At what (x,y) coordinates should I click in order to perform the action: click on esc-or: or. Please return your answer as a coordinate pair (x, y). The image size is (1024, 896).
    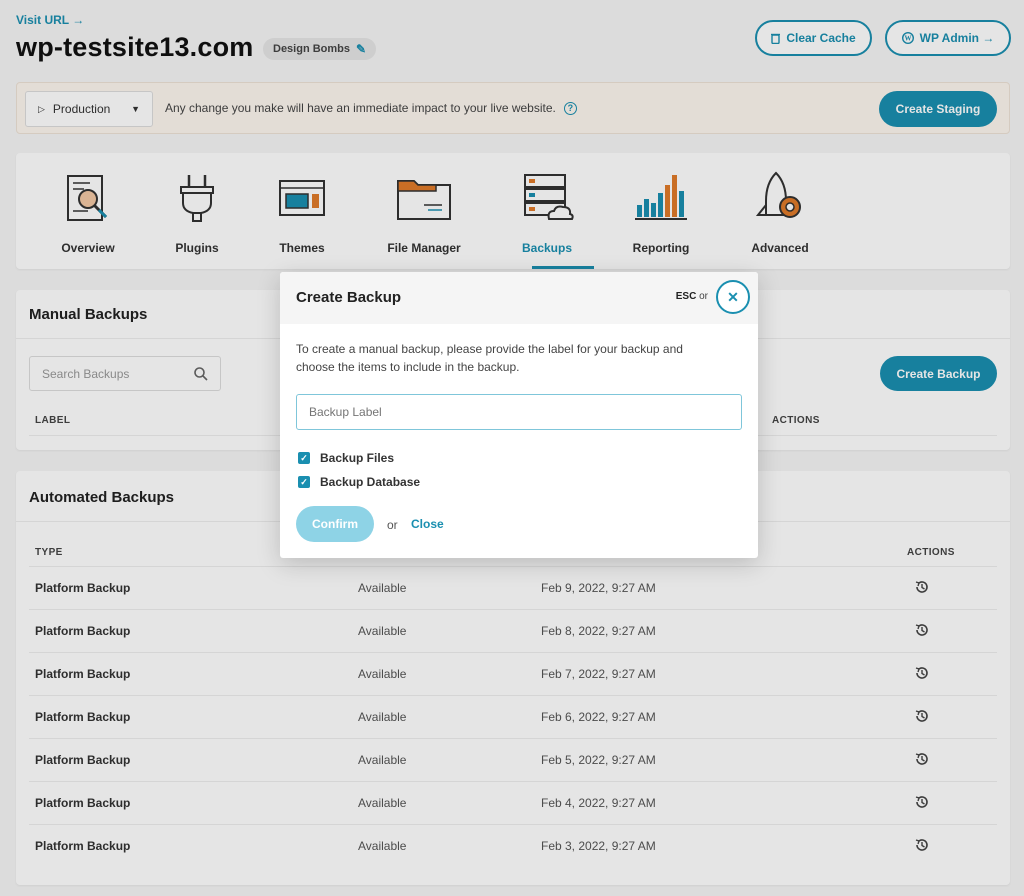
    Looking at the image, I should click on (703, 296).